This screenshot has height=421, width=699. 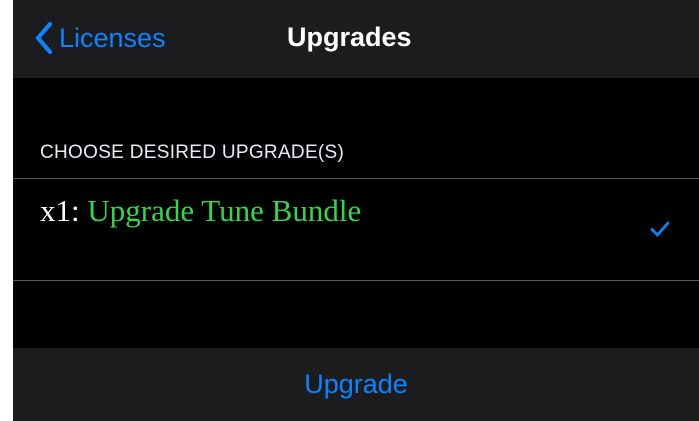 What do you see at coordinates (112, 37) in the screenshot?
I see `back-button-label: Licenses` at bounding box center [112, 37].